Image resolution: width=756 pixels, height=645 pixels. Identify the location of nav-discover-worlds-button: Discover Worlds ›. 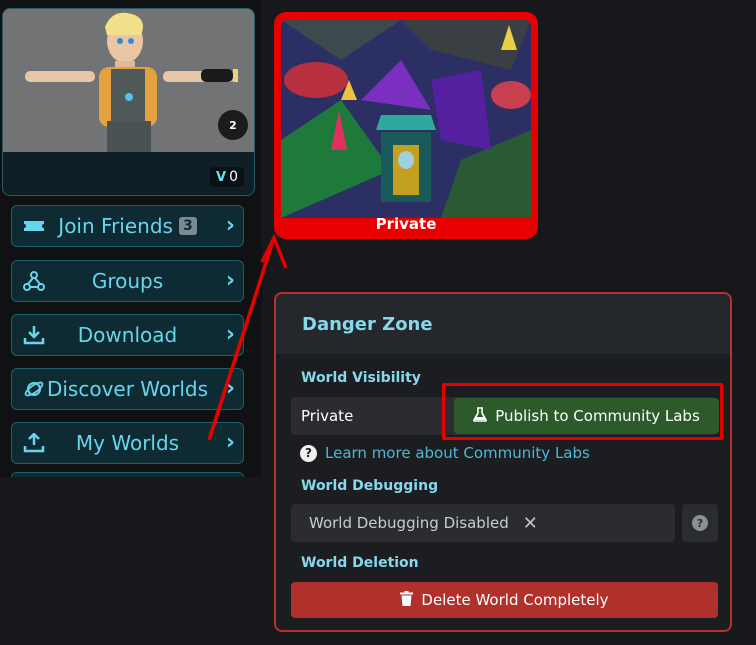
(127, 389).